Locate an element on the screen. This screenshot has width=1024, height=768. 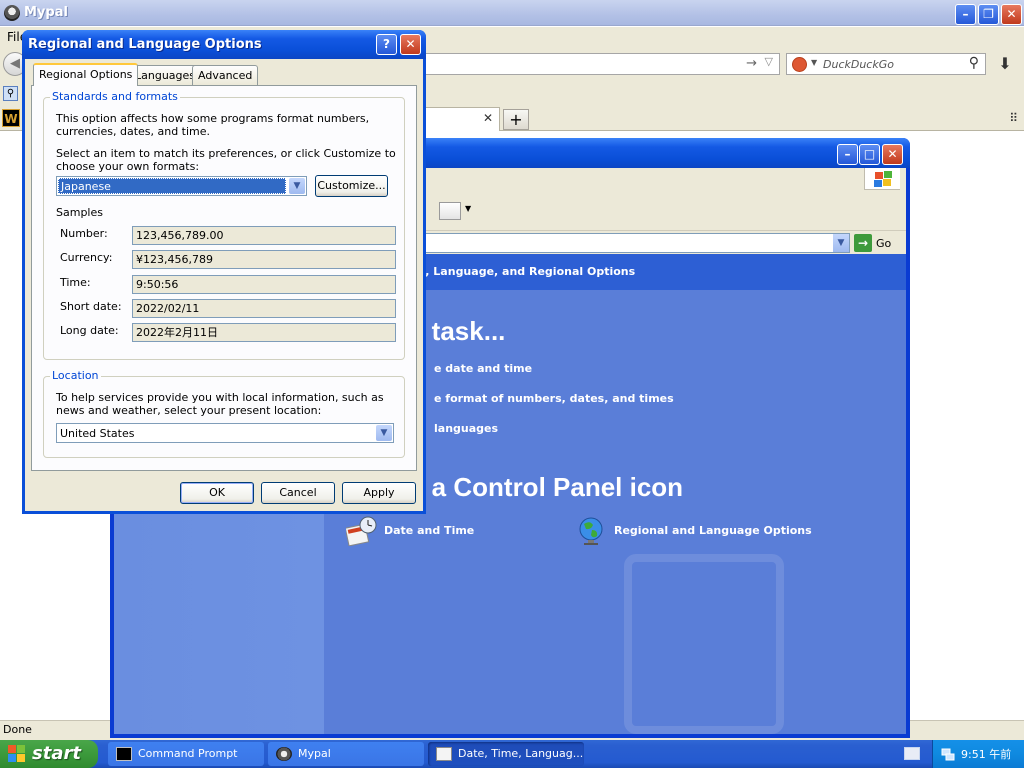
keyboard-icon is located at coordinates (912, 753).